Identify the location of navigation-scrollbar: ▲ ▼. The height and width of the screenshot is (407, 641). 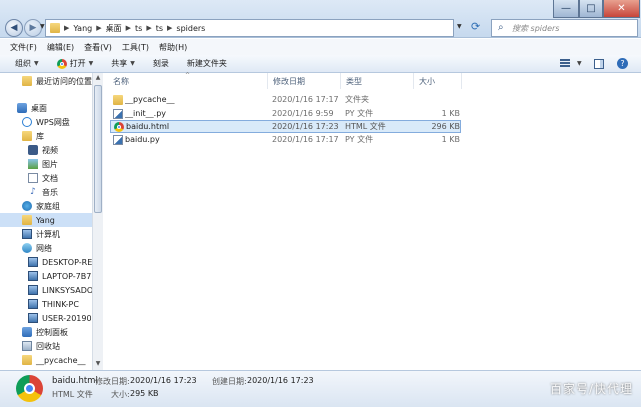
(97, 221).